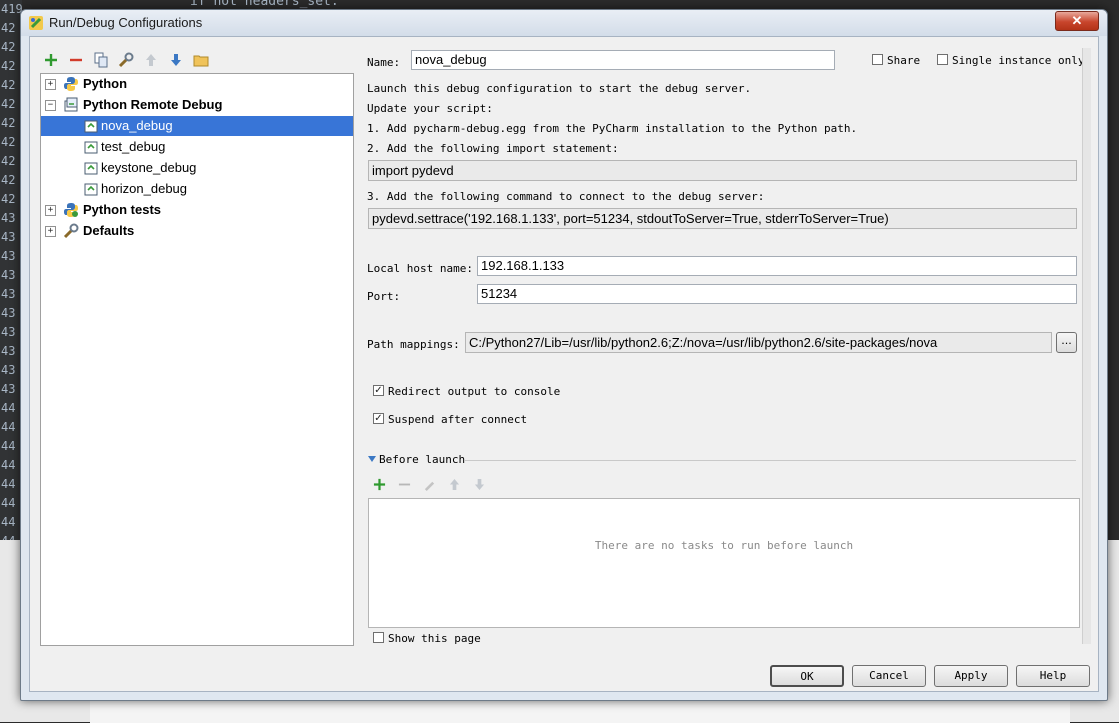 Image resolution: width=1119 pixels, height=723 pixels. Describe the element at coordinates (51, 60) in the screenshot. I see `add-icon` at that location.